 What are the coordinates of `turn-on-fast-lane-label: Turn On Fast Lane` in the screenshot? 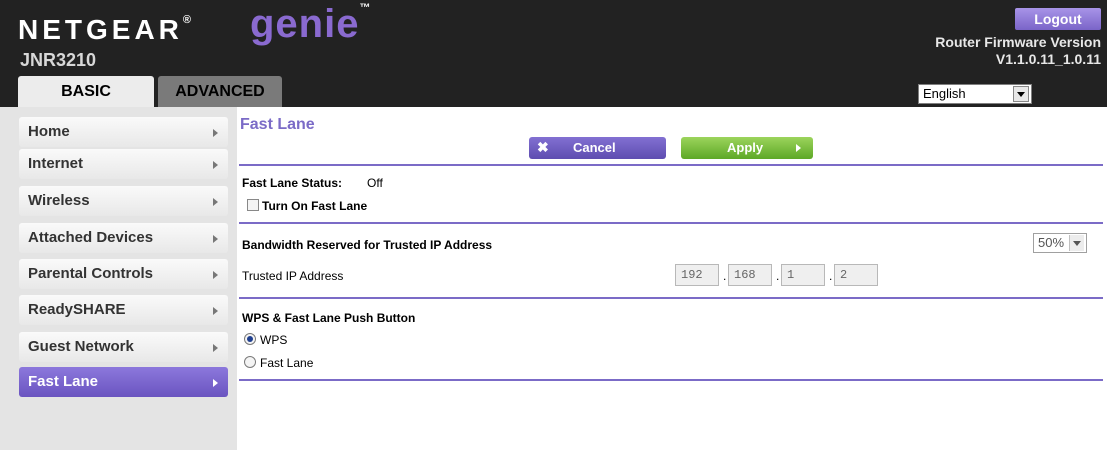 It's located at (315, 206).